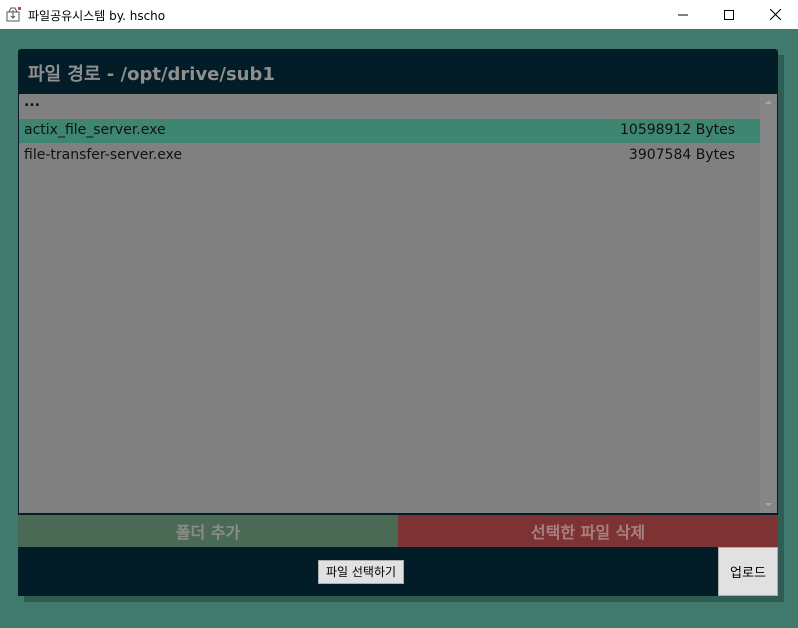  I want to click on upload-button: 업로드, so click(748, 571).